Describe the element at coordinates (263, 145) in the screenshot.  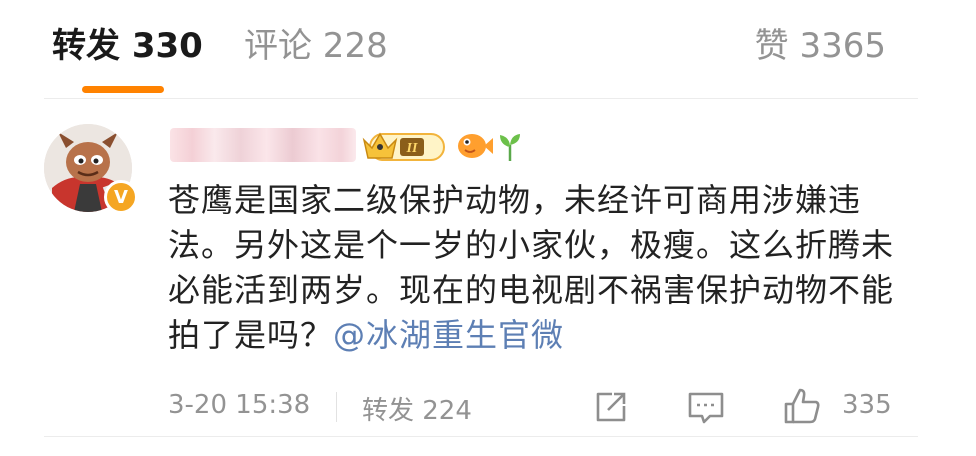
I see `username-blurred` at that location.